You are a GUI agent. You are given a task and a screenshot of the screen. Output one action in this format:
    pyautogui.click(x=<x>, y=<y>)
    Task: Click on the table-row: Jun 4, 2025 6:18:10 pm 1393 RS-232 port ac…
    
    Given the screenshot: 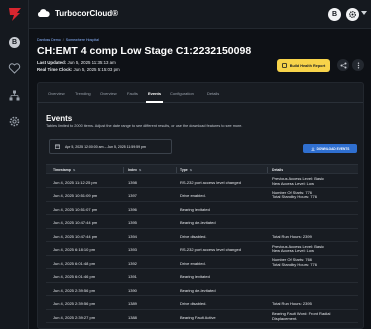 What is the action you would take?
    pyautogui.click(x=202, y=249)
    